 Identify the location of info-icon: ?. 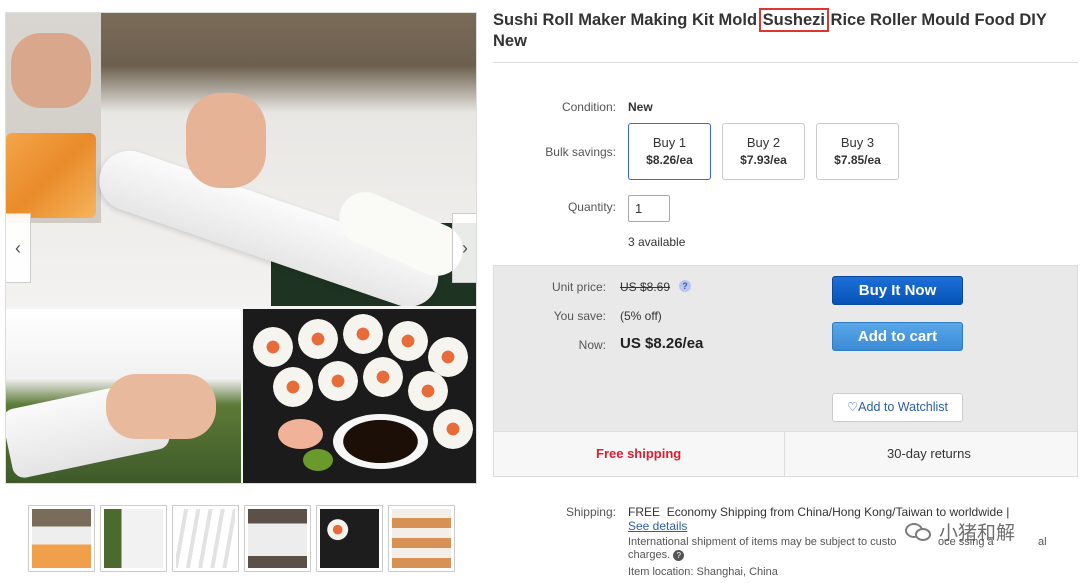
(685, 286).